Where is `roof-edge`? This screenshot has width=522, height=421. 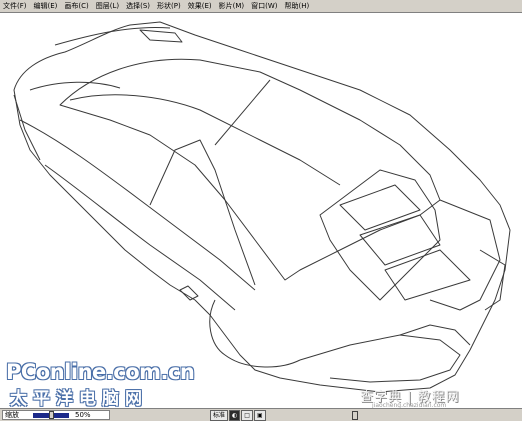
roof-edge is located at coordinates (205, 140).